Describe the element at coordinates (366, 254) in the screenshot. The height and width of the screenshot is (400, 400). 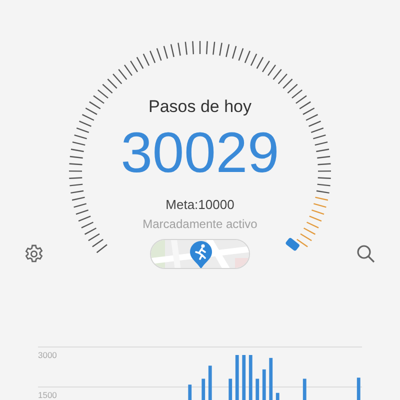
I see `search-icon` at that location.